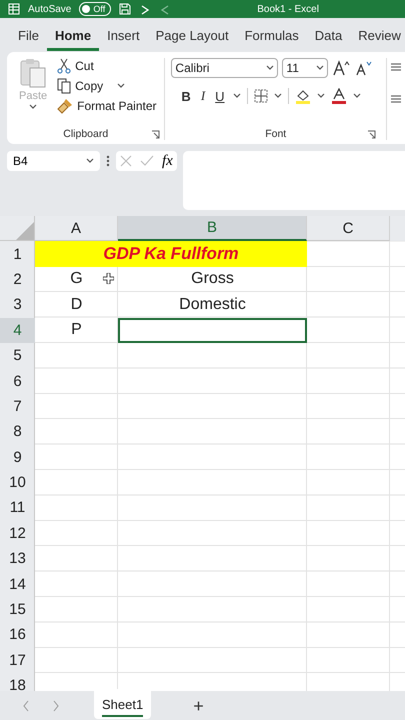 The height and width of the screenshot is (720, 405). Describe the element at coordinates (108, 161) in the screenshot. I see `more-icon` at that location.